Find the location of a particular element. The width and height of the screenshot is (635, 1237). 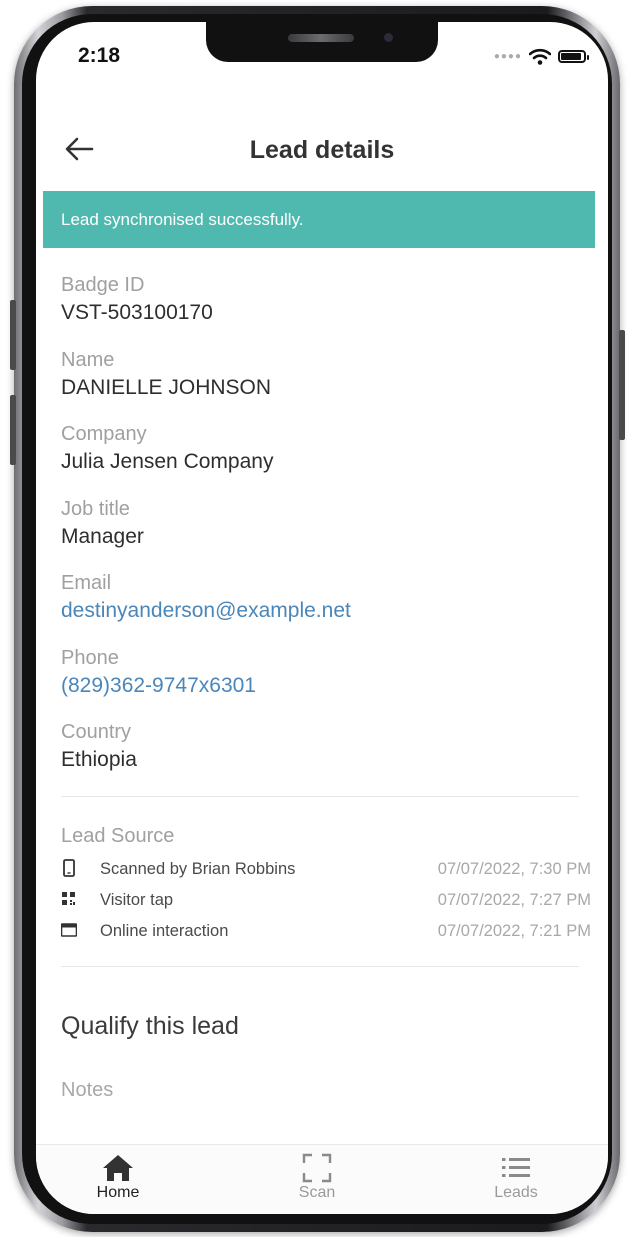

field-label: Job title is located at coordinates (95, 508).